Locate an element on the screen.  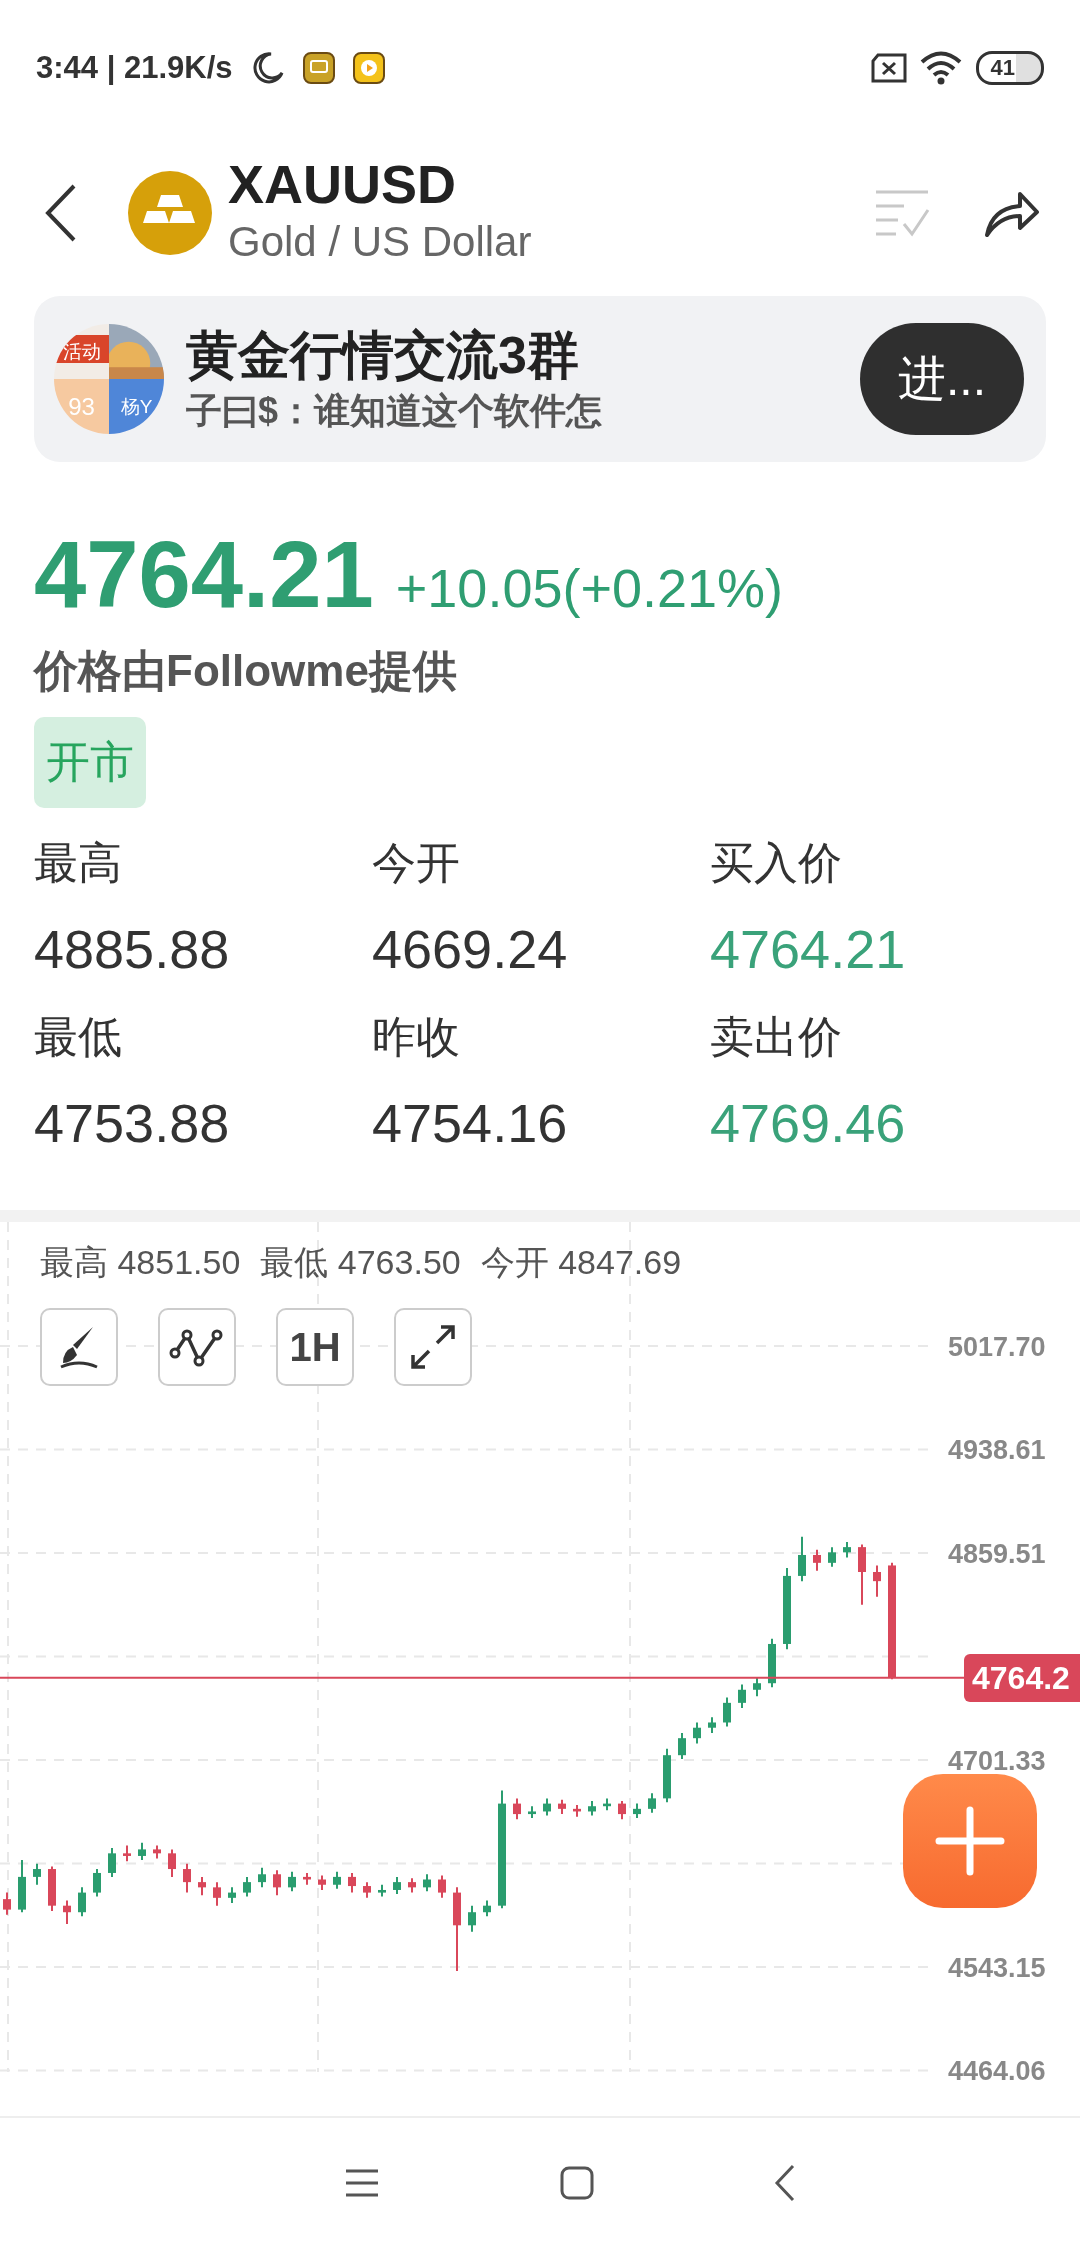
line-nodes-icon is located at coordinates (197, 1347).